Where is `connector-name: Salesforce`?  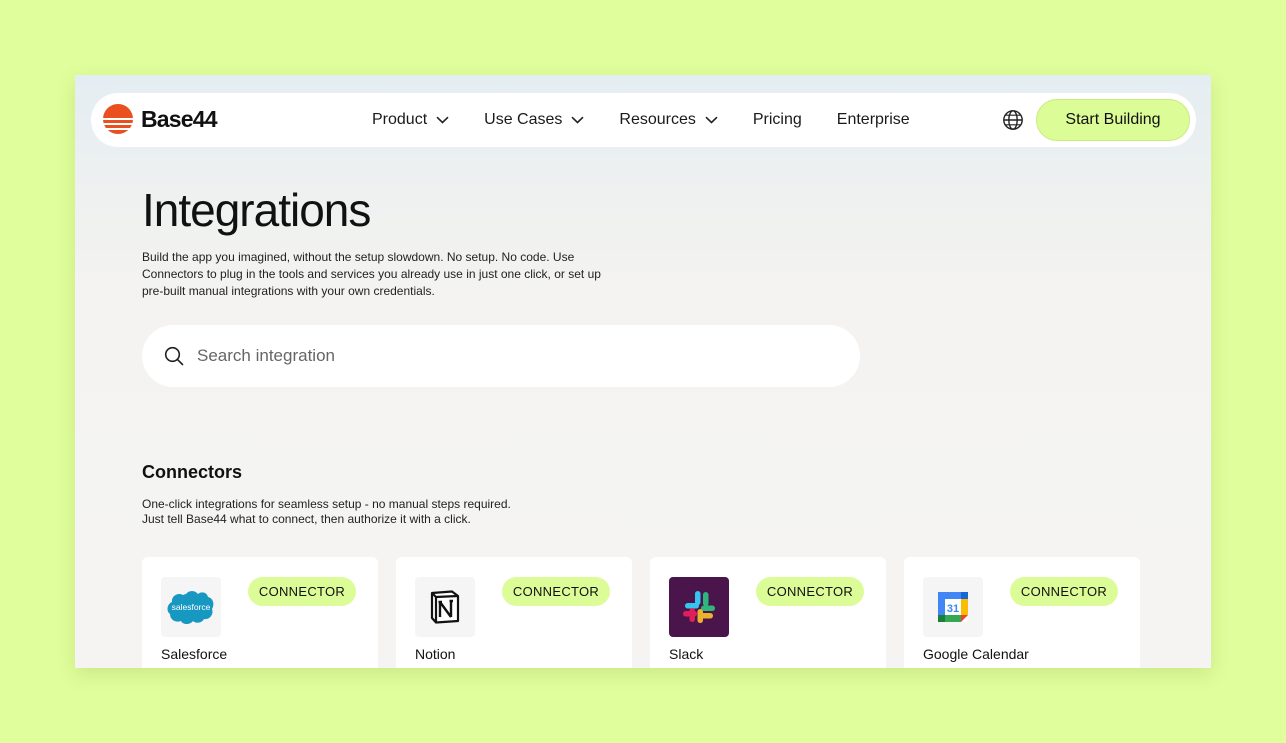
connector-name: Salesforce is located at coordinates (194, 654).